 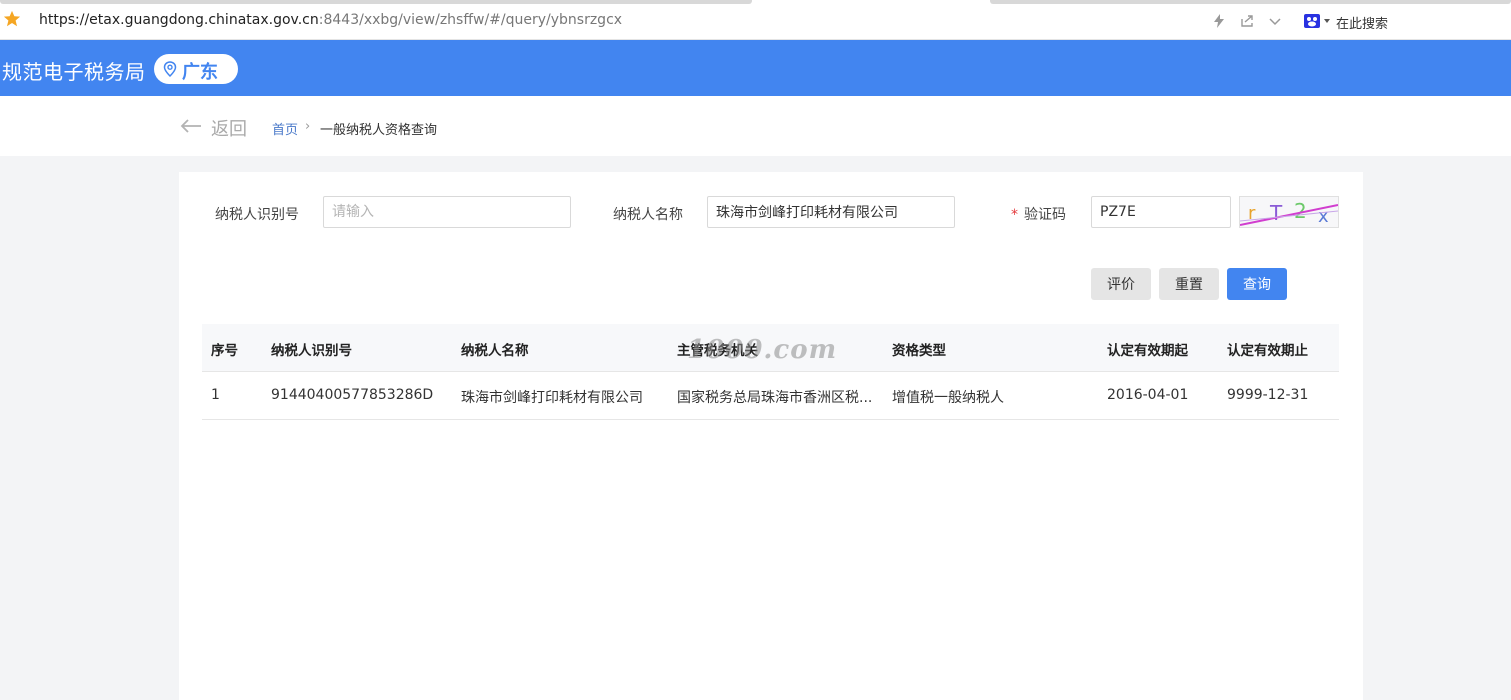 I want to click on taxpayer-name-input, so click(x=831, y=212).